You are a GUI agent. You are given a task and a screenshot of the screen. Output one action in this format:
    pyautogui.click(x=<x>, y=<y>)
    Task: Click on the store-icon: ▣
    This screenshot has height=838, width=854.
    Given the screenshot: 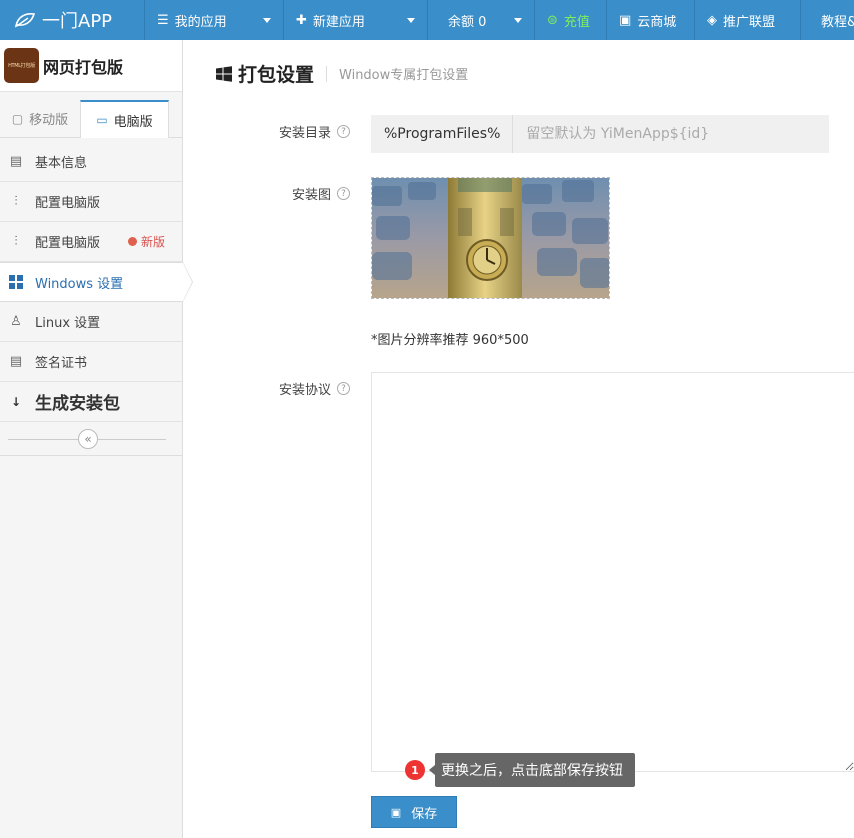 What is the action you would take?
    pyautogui.click(x=625, y=20)
    